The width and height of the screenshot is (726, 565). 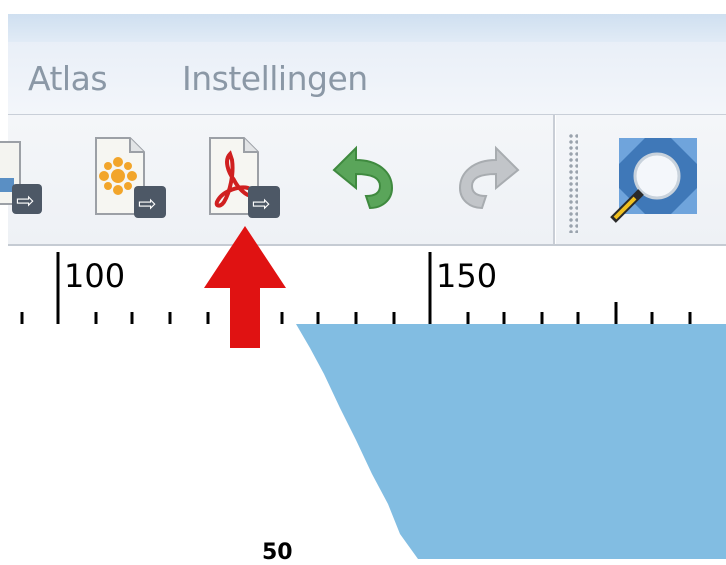 I want to click on export-svg-icon: ⇨, so click(x=130, y=177).